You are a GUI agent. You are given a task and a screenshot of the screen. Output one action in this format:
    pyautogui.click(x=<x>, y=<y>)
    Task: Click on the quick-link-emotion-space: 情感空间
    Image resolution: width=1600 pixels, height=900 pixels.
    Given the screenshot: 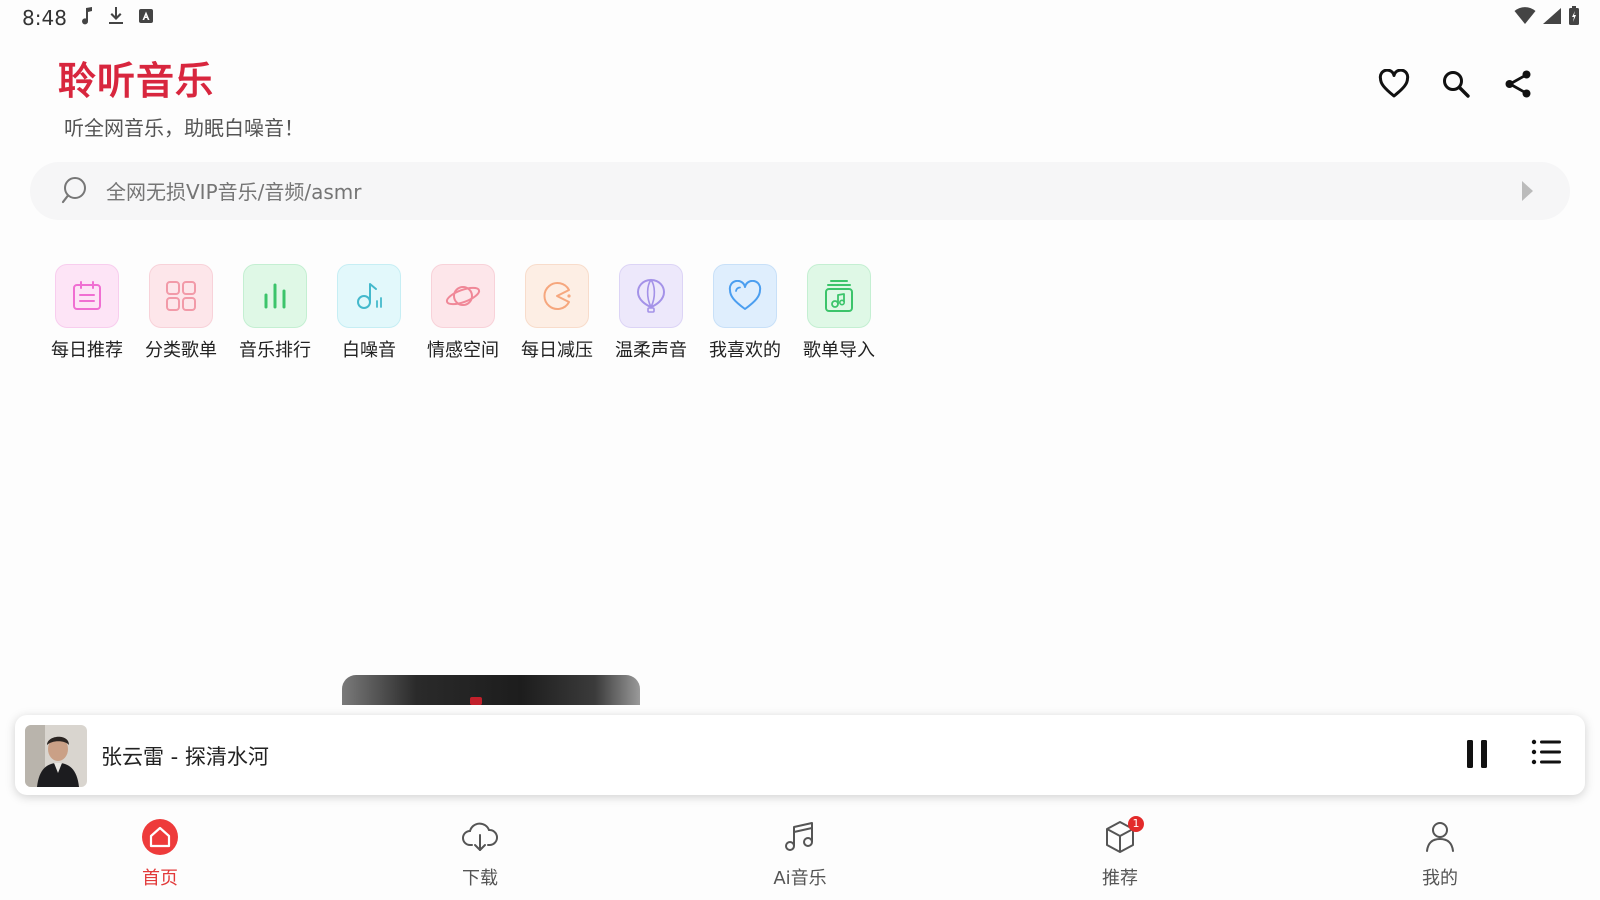 What is the action you would take?
    pyautogui.click(x=463, y=313)
    